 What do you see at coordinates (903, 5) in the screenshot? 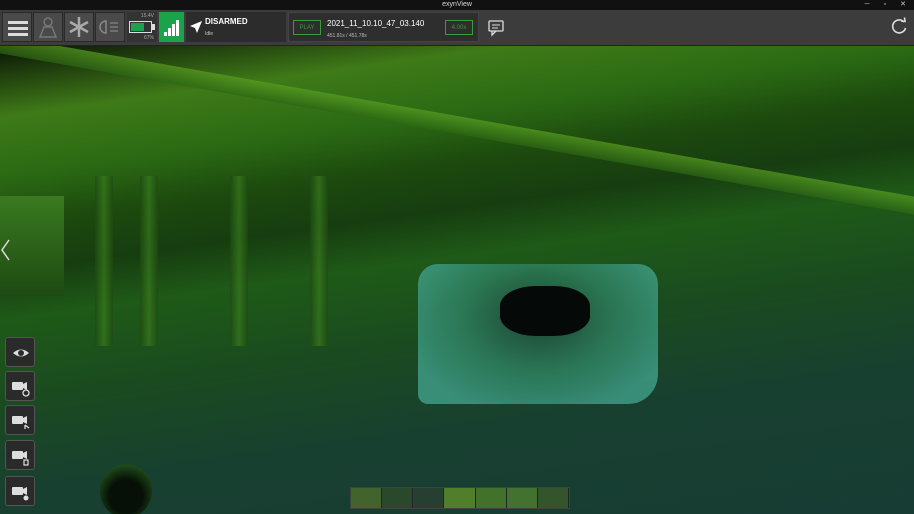
I see `close-button: ✕` at bounding box center [903, 5].